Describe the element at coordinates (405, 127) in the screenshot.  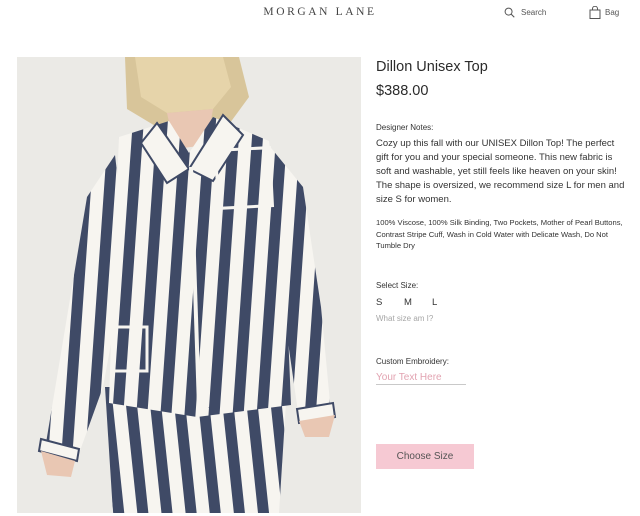
I see `designer-notes-label: Designer Notes:` at that location.